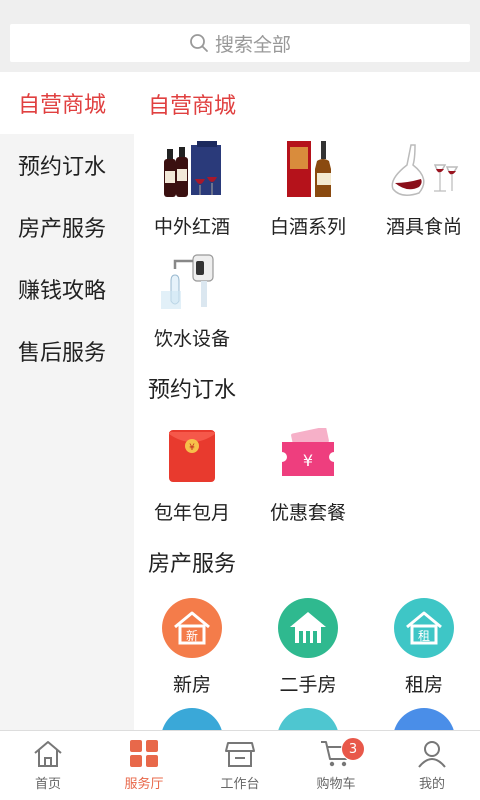 Image resolution: width=480 pixels, height=800 pixels. I want to click on tab-cart: 3 购物车, so click(336, 765).